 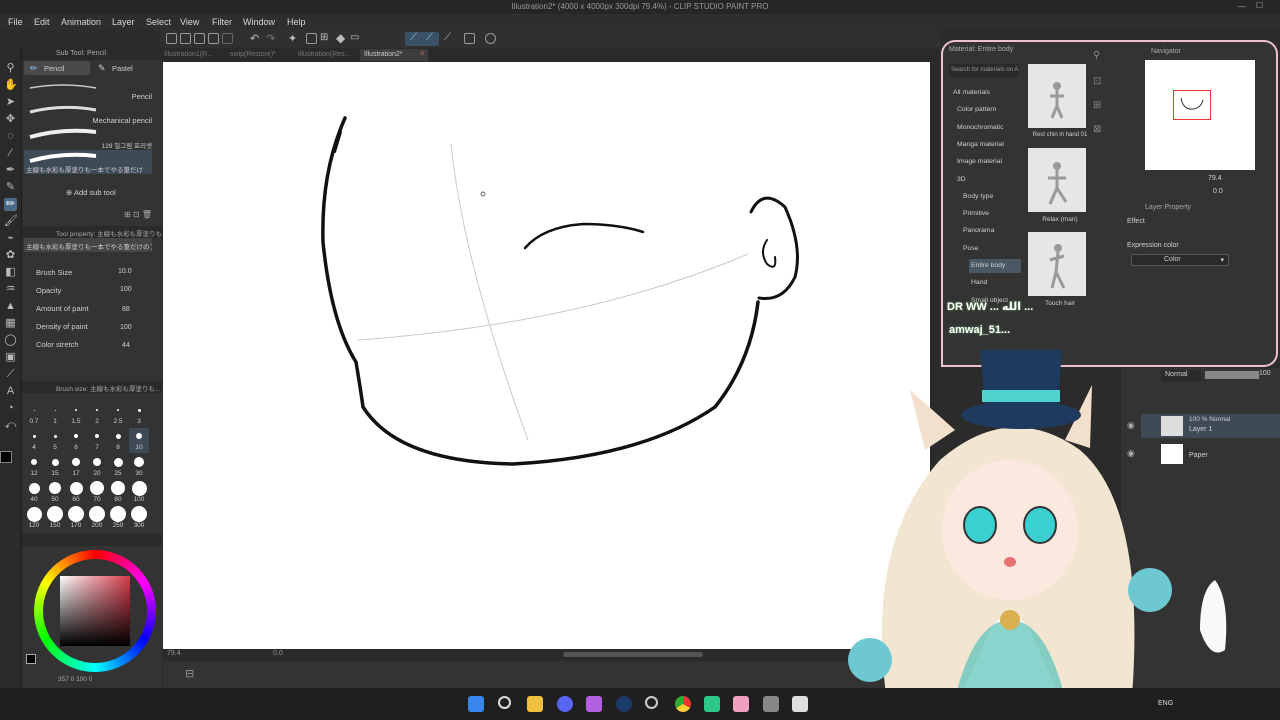 I want to click on tp-row-amount-of-paint: Amount of paint 88, so click(x=95, y=309).